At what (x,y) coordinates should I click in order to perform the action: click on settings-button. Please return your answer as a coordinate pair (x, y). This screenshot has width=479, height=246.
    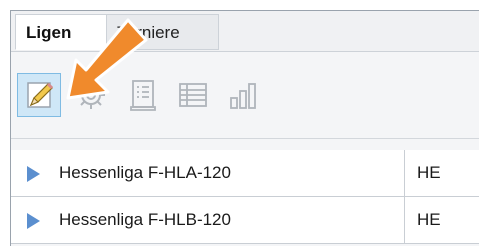
    Looking at the image, I should click on (91, 95).